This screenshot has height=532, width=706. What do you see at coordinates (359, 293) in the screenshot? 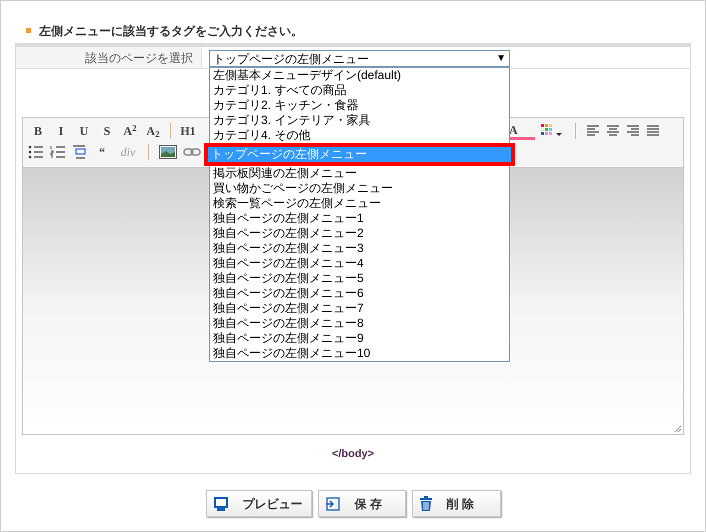
I see `dropdown-option: 独自ページの左側メニュー6` at bounding box center [359, 293].